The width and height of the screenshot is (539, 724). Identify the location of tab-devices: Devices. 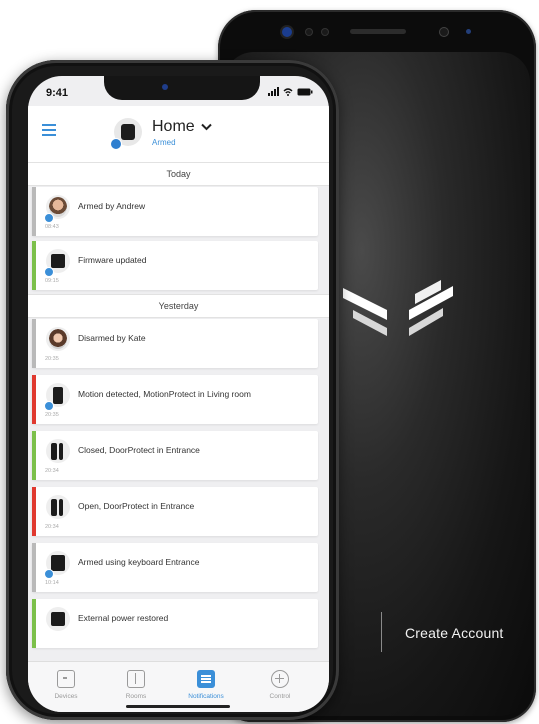
(66, 685).